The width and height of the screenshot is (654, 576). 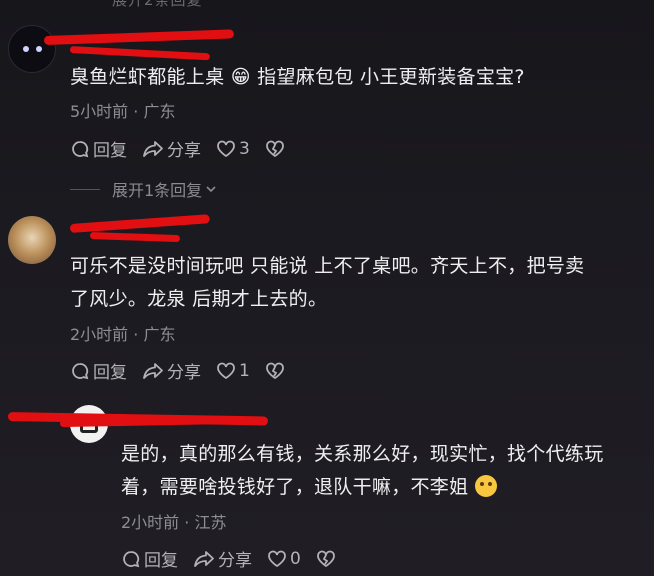 I want to click on comment-meta: 5小时前 · 广东, so click(x=123, y=111).